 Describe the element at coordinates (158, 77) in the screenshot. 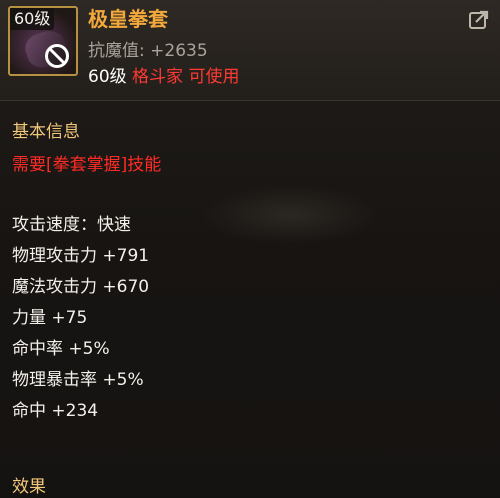

I see `required-class: 格斗家` at that location.